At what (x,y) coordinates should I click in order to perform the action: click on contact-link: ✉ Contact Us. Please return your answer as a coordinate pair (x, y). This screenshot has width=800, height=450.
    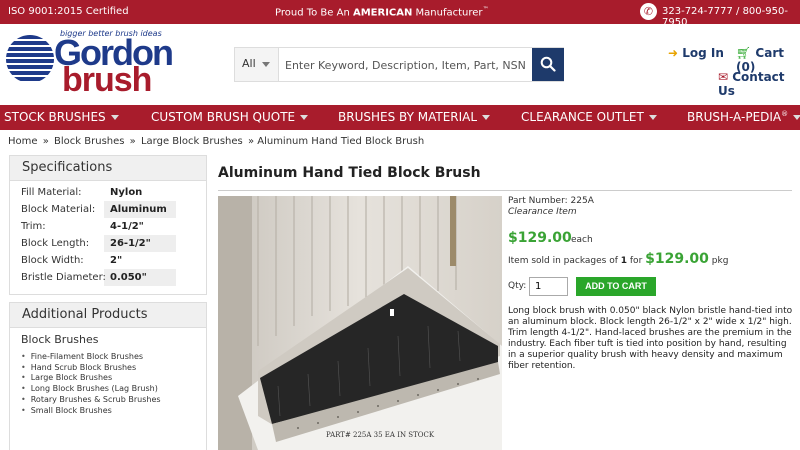
    Looking at the image, I should click on (759, 84).